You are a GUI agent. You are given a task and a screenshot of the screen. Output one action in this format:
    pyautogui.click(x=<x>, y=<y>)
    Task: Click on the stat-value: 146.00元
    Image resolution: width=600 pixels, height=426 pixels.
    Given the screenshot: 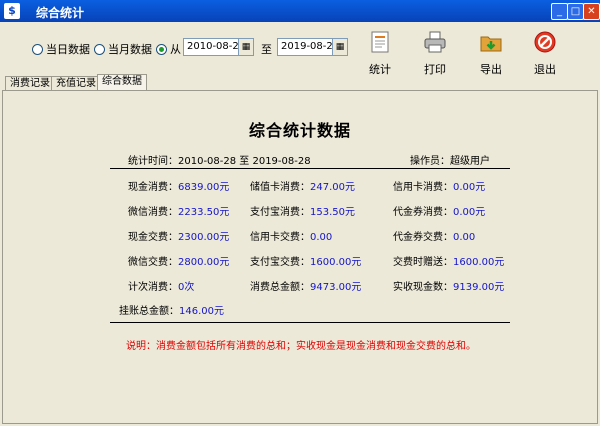 What is the action you would take?
    pyautogui.click(x=201, y=311)
    